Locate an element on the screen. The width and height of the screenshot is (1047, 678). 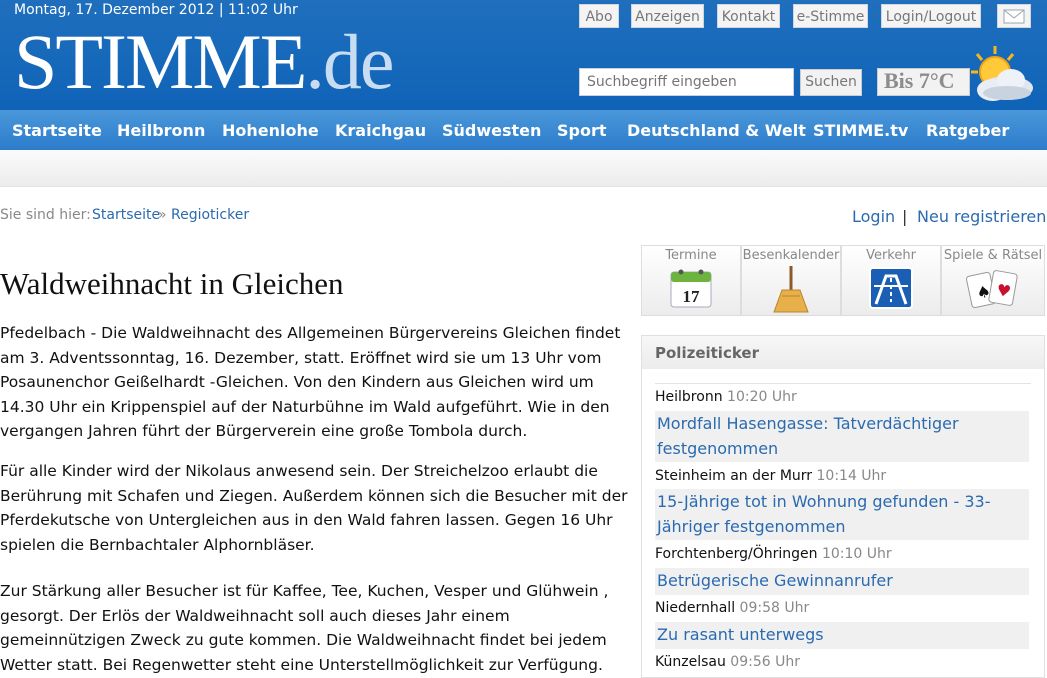
ticker-headline-link: Betrügerische Gewinnanrufer is located at coordinates (842, 581).